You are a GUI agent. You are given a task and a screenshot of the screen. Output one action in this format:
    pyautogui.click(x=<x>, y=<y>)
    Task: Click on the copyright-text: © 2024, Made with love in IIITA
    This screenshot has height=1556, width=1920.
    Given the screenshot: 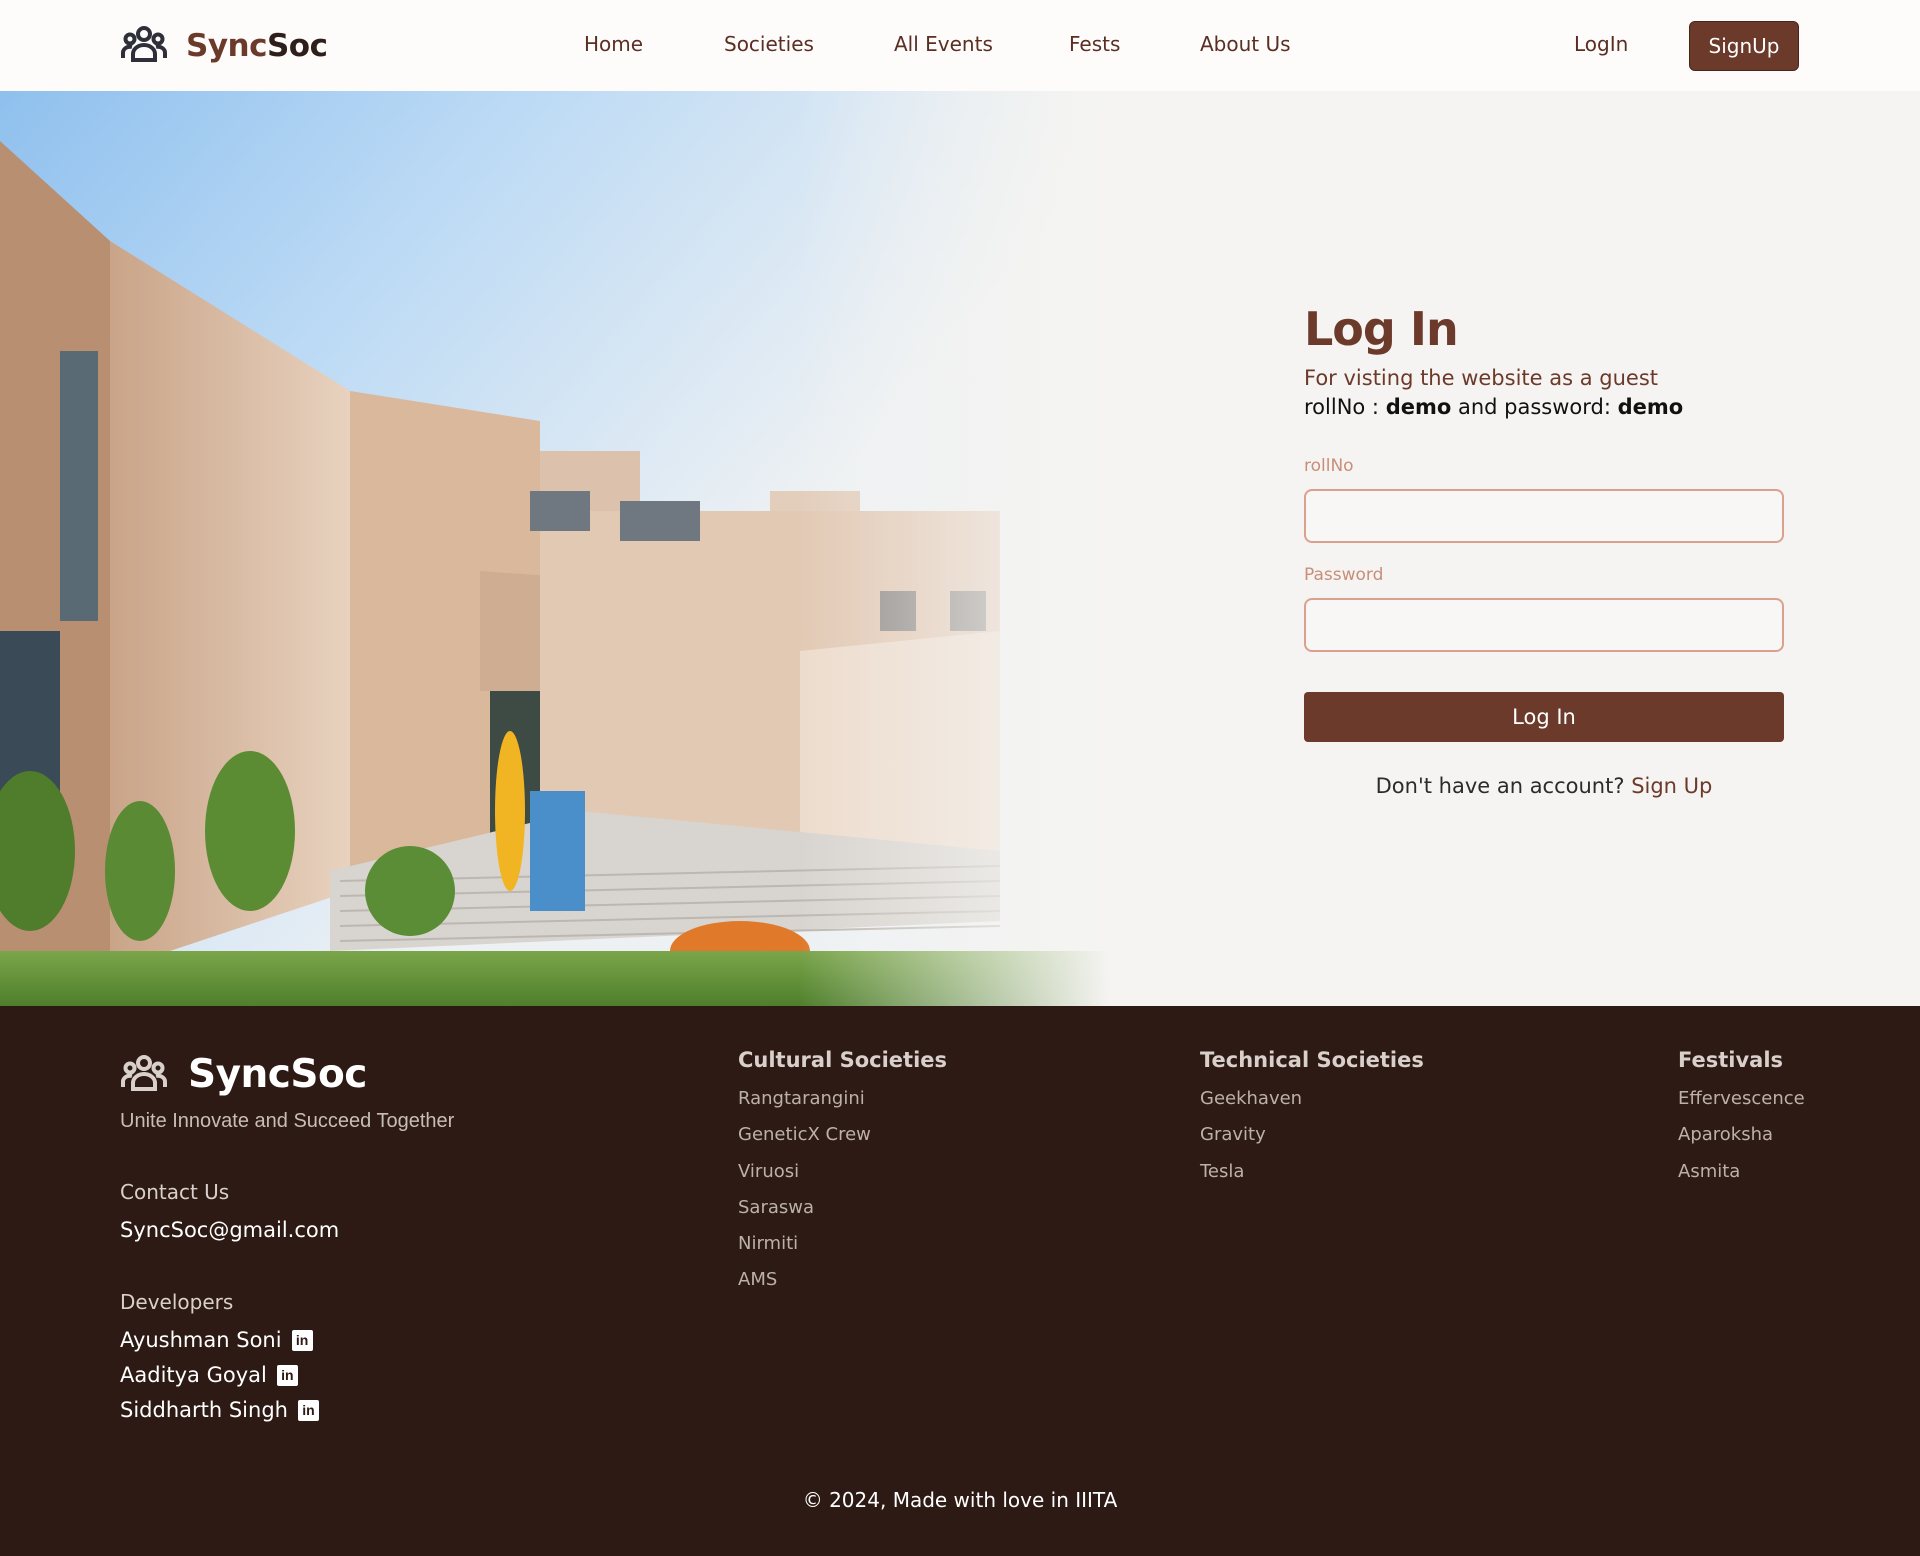 What is the action you would take?
    pyautogui.click(x=960, y=1500)
    